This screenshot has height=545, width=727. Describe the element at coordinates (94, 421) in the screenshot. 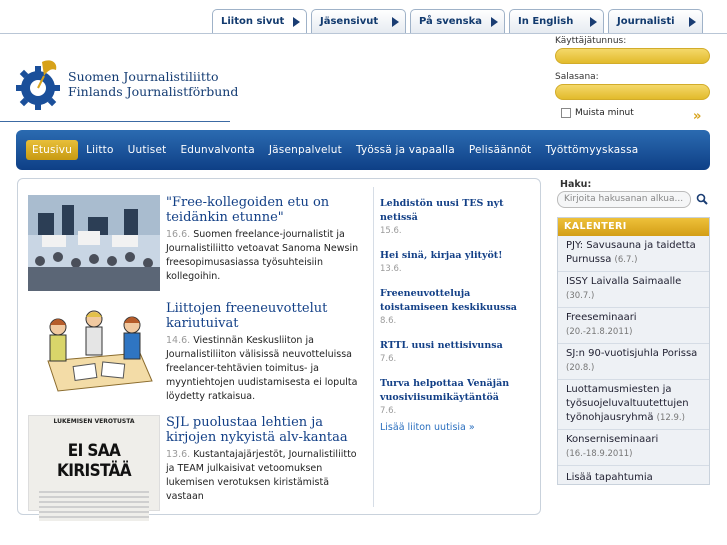

I see `poster-caption: LUKEMISEN VEROTUSTA` at that location.